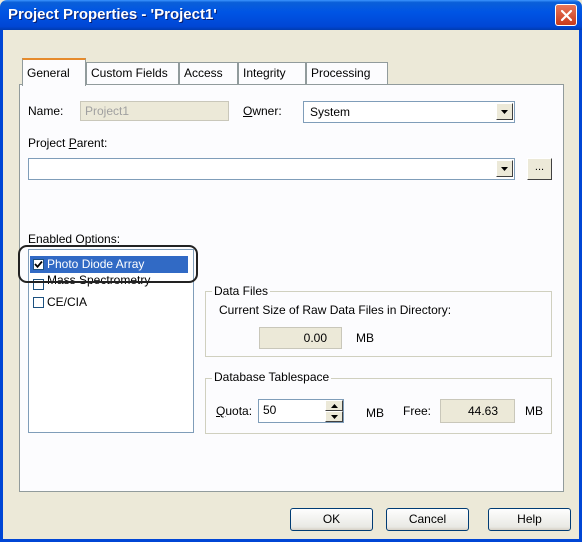 The image size is (582, 542). I want to click on data-files-legend: Data Files, so click(241, 291).